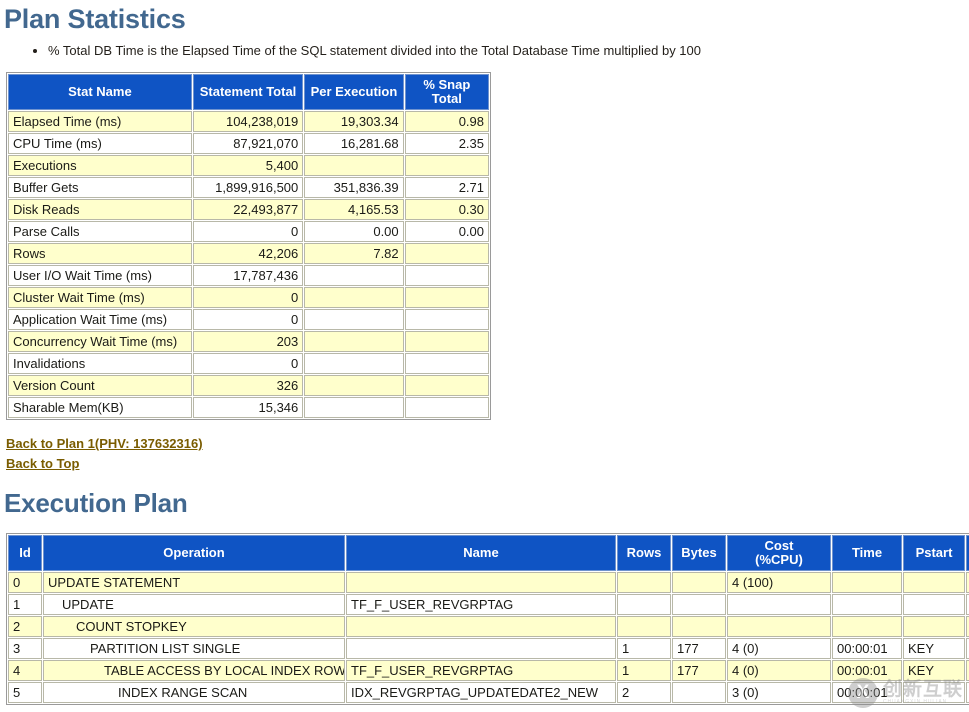 This screenshot has height=712, width=969. I want to click on stat-name-cell: User I/O Wait Time (ms), so click(100, 275).